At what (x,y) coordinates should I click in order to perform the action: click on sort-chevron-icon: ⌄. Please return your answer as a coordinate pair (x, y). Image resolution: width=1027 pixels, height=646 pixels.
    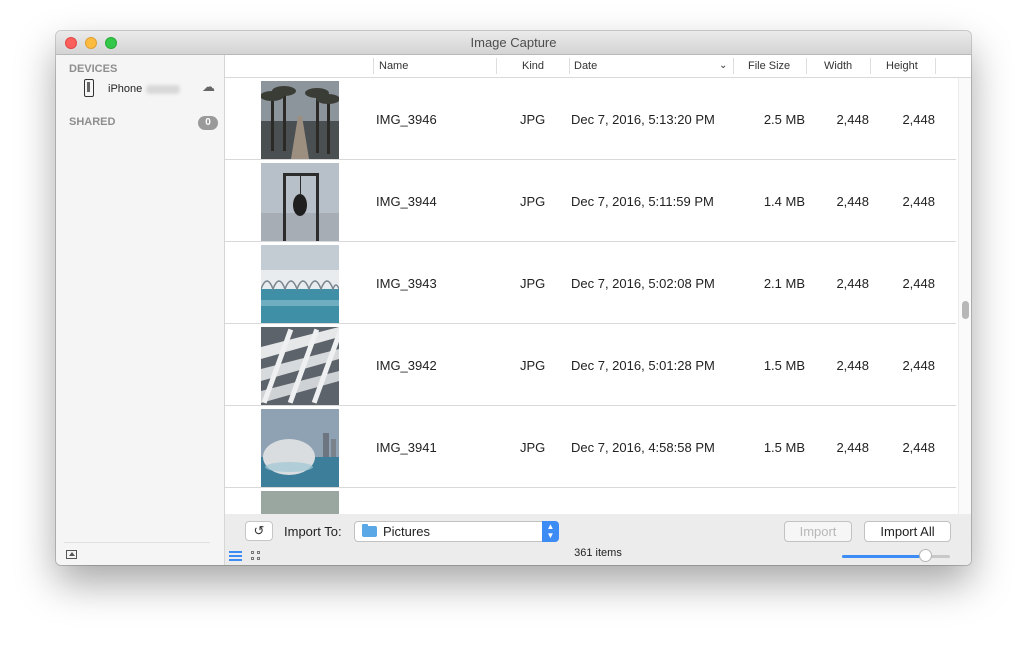
    Looking at the image, I should click on (723, 65).